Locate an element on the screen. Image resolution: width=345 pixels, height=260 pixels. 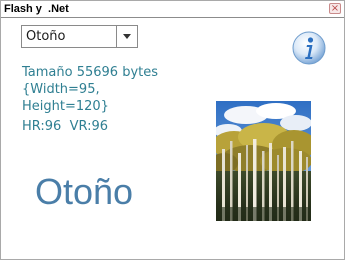
window-title: Flash y .Net is located at coordinates (36, 9).